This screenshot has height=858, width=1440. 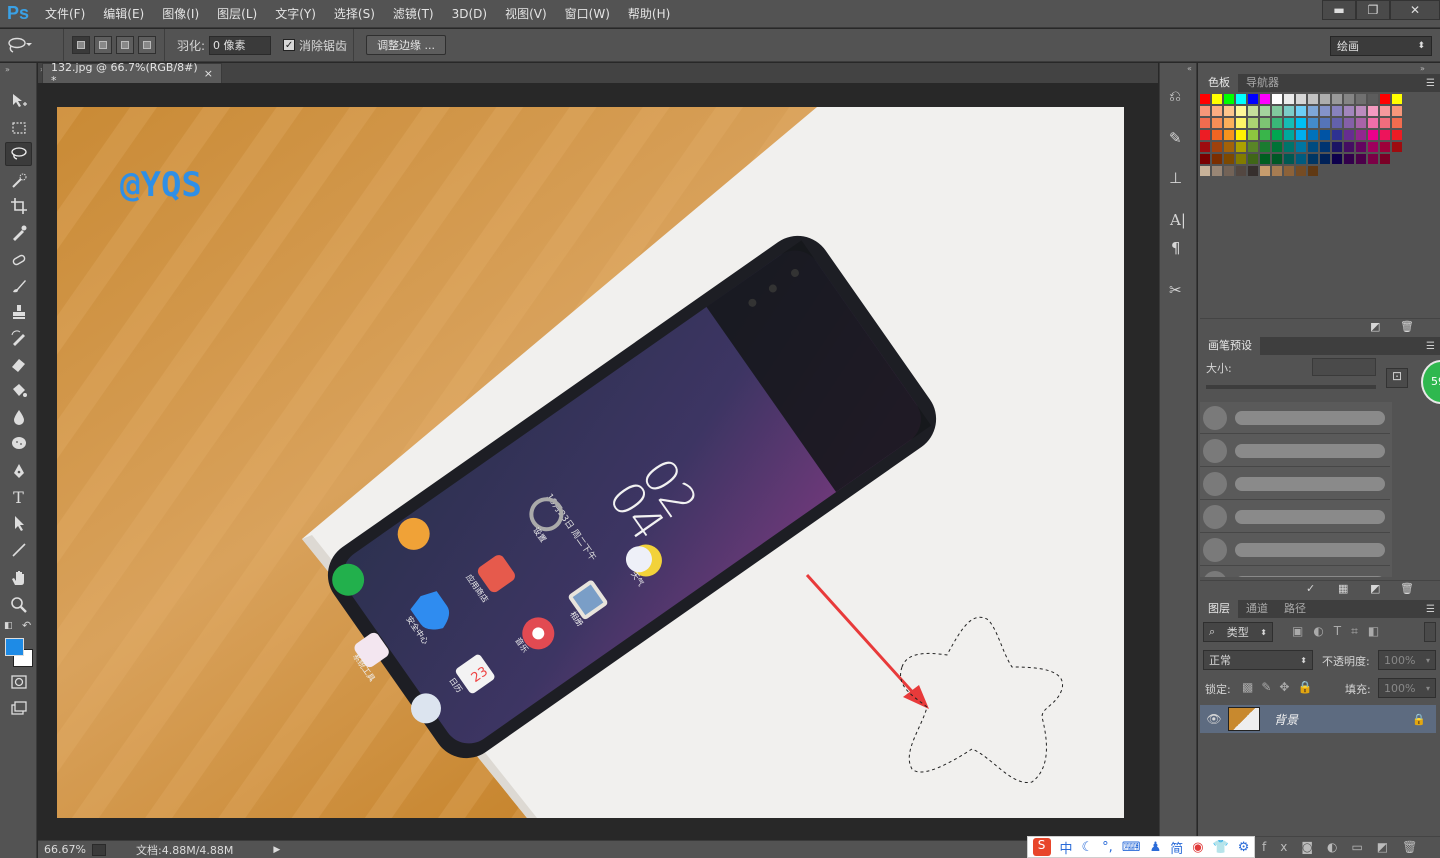 I want to click on brush-tool, so click(x=18, y=286).